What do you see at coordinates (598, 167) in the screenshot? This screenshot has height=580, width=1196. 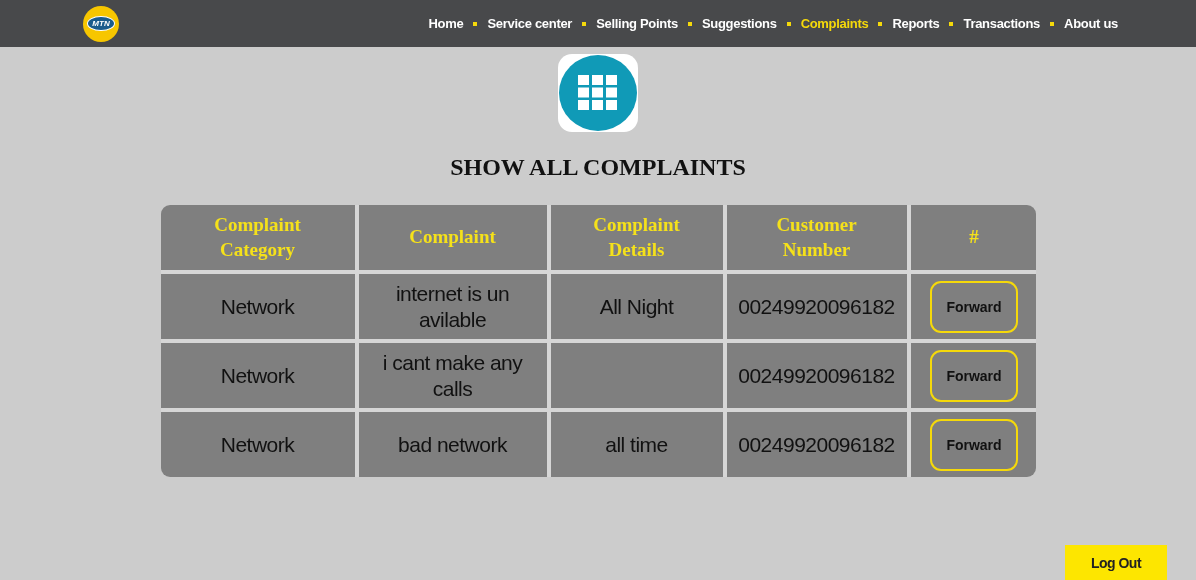 I see `page-title: SHOW ALL COMPLAINTS` at bounding box center [598, 167].